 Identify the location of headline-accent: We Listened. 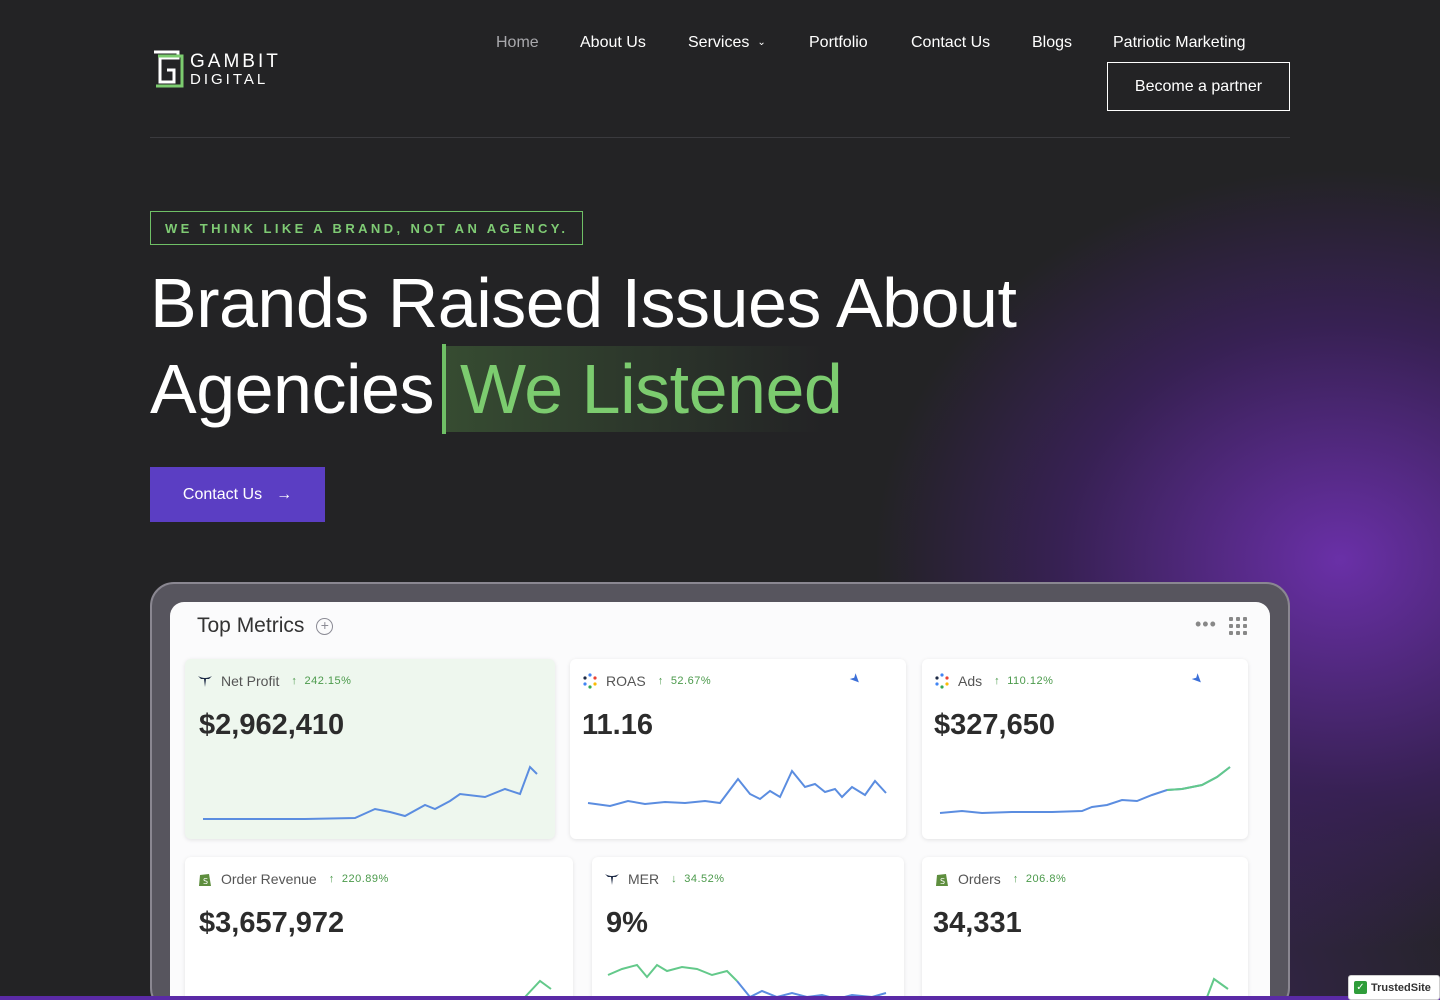
(642, 389).